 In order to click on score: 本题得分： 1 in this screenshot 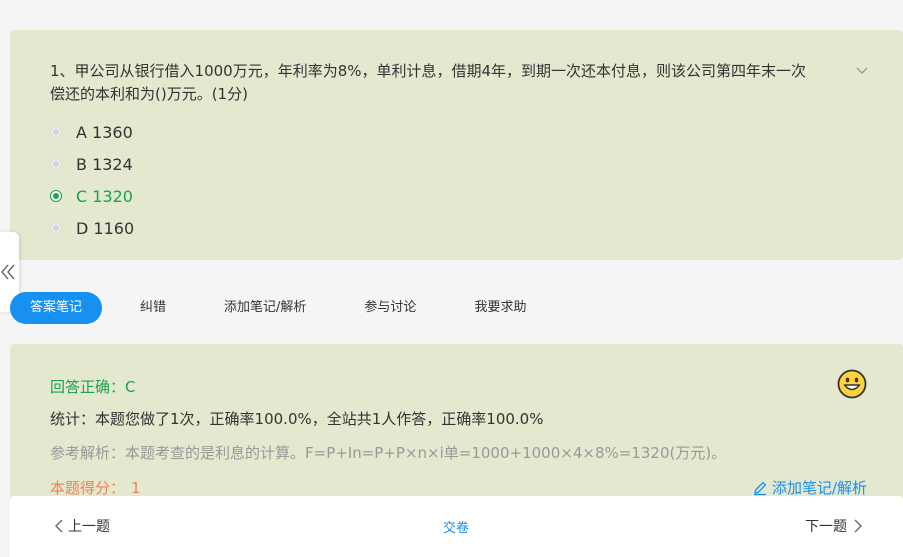, I will do `click(95, 487)`.